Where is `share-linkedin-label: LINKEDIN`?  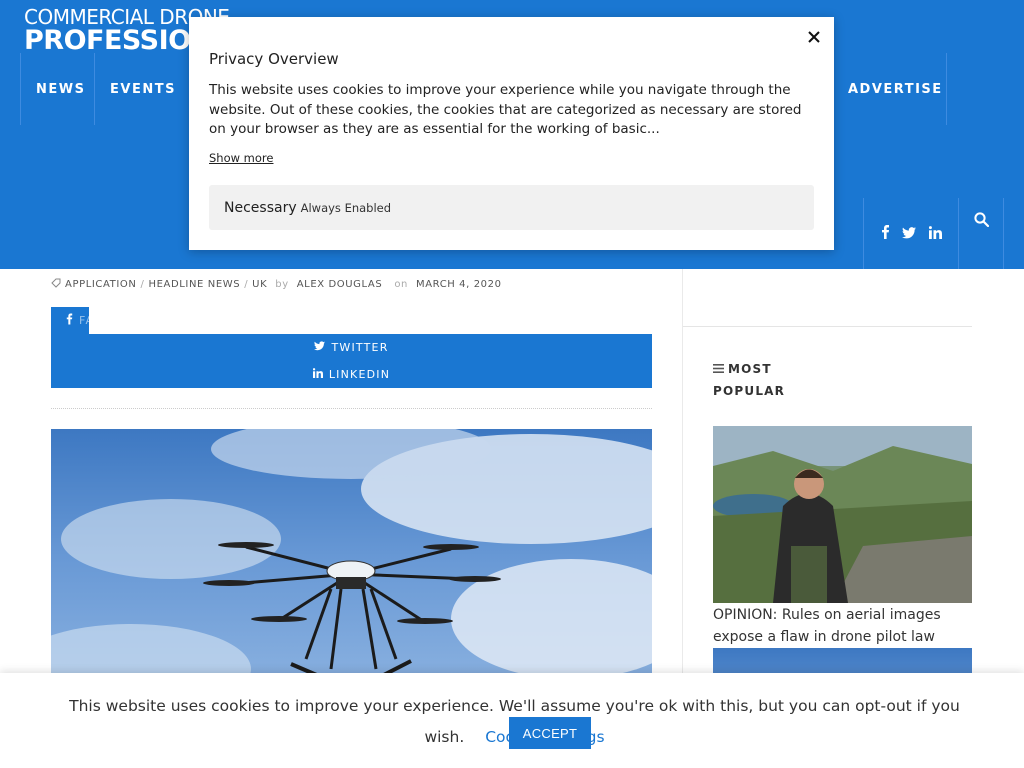 share-linkedin-label: LINKEDIN is located at coordinates (359, 374).